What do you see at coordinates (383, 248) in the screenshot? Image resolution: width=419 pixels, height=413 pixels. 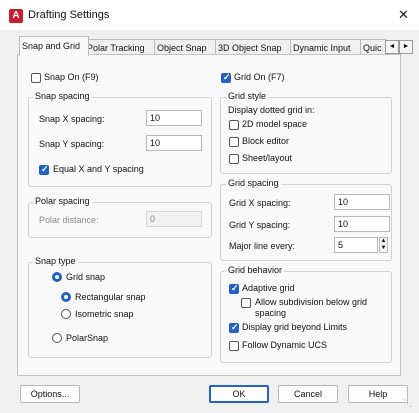 I see `spin-down-icon: ▼` at bounding box center [383, 248].